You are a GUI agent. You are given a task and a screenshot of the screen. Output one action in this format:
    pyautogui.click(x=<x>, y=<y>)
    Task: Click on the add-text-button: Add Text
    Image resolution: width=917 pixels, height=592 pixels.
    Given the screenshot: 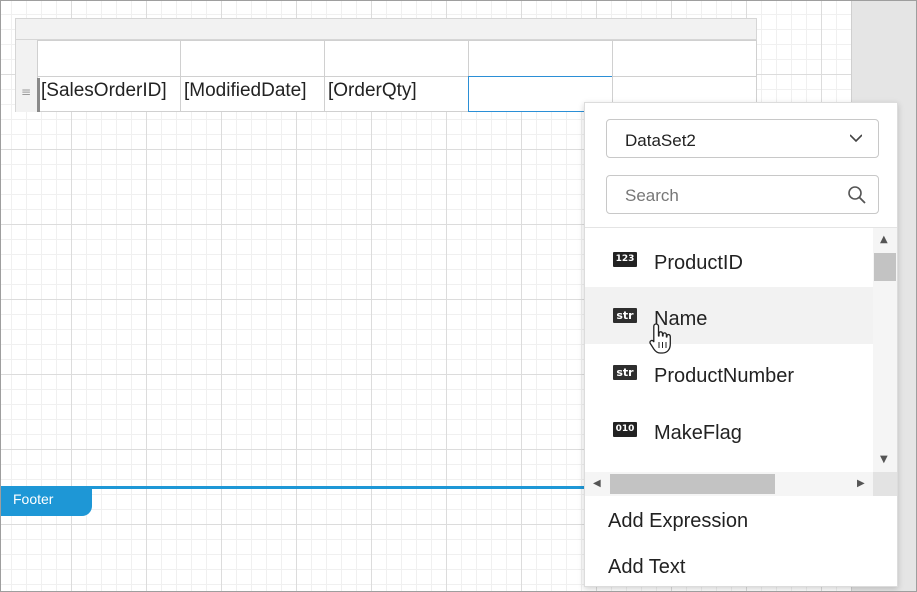 What is the action you would take?
    pyautogui.click(x=646, y=567)
    